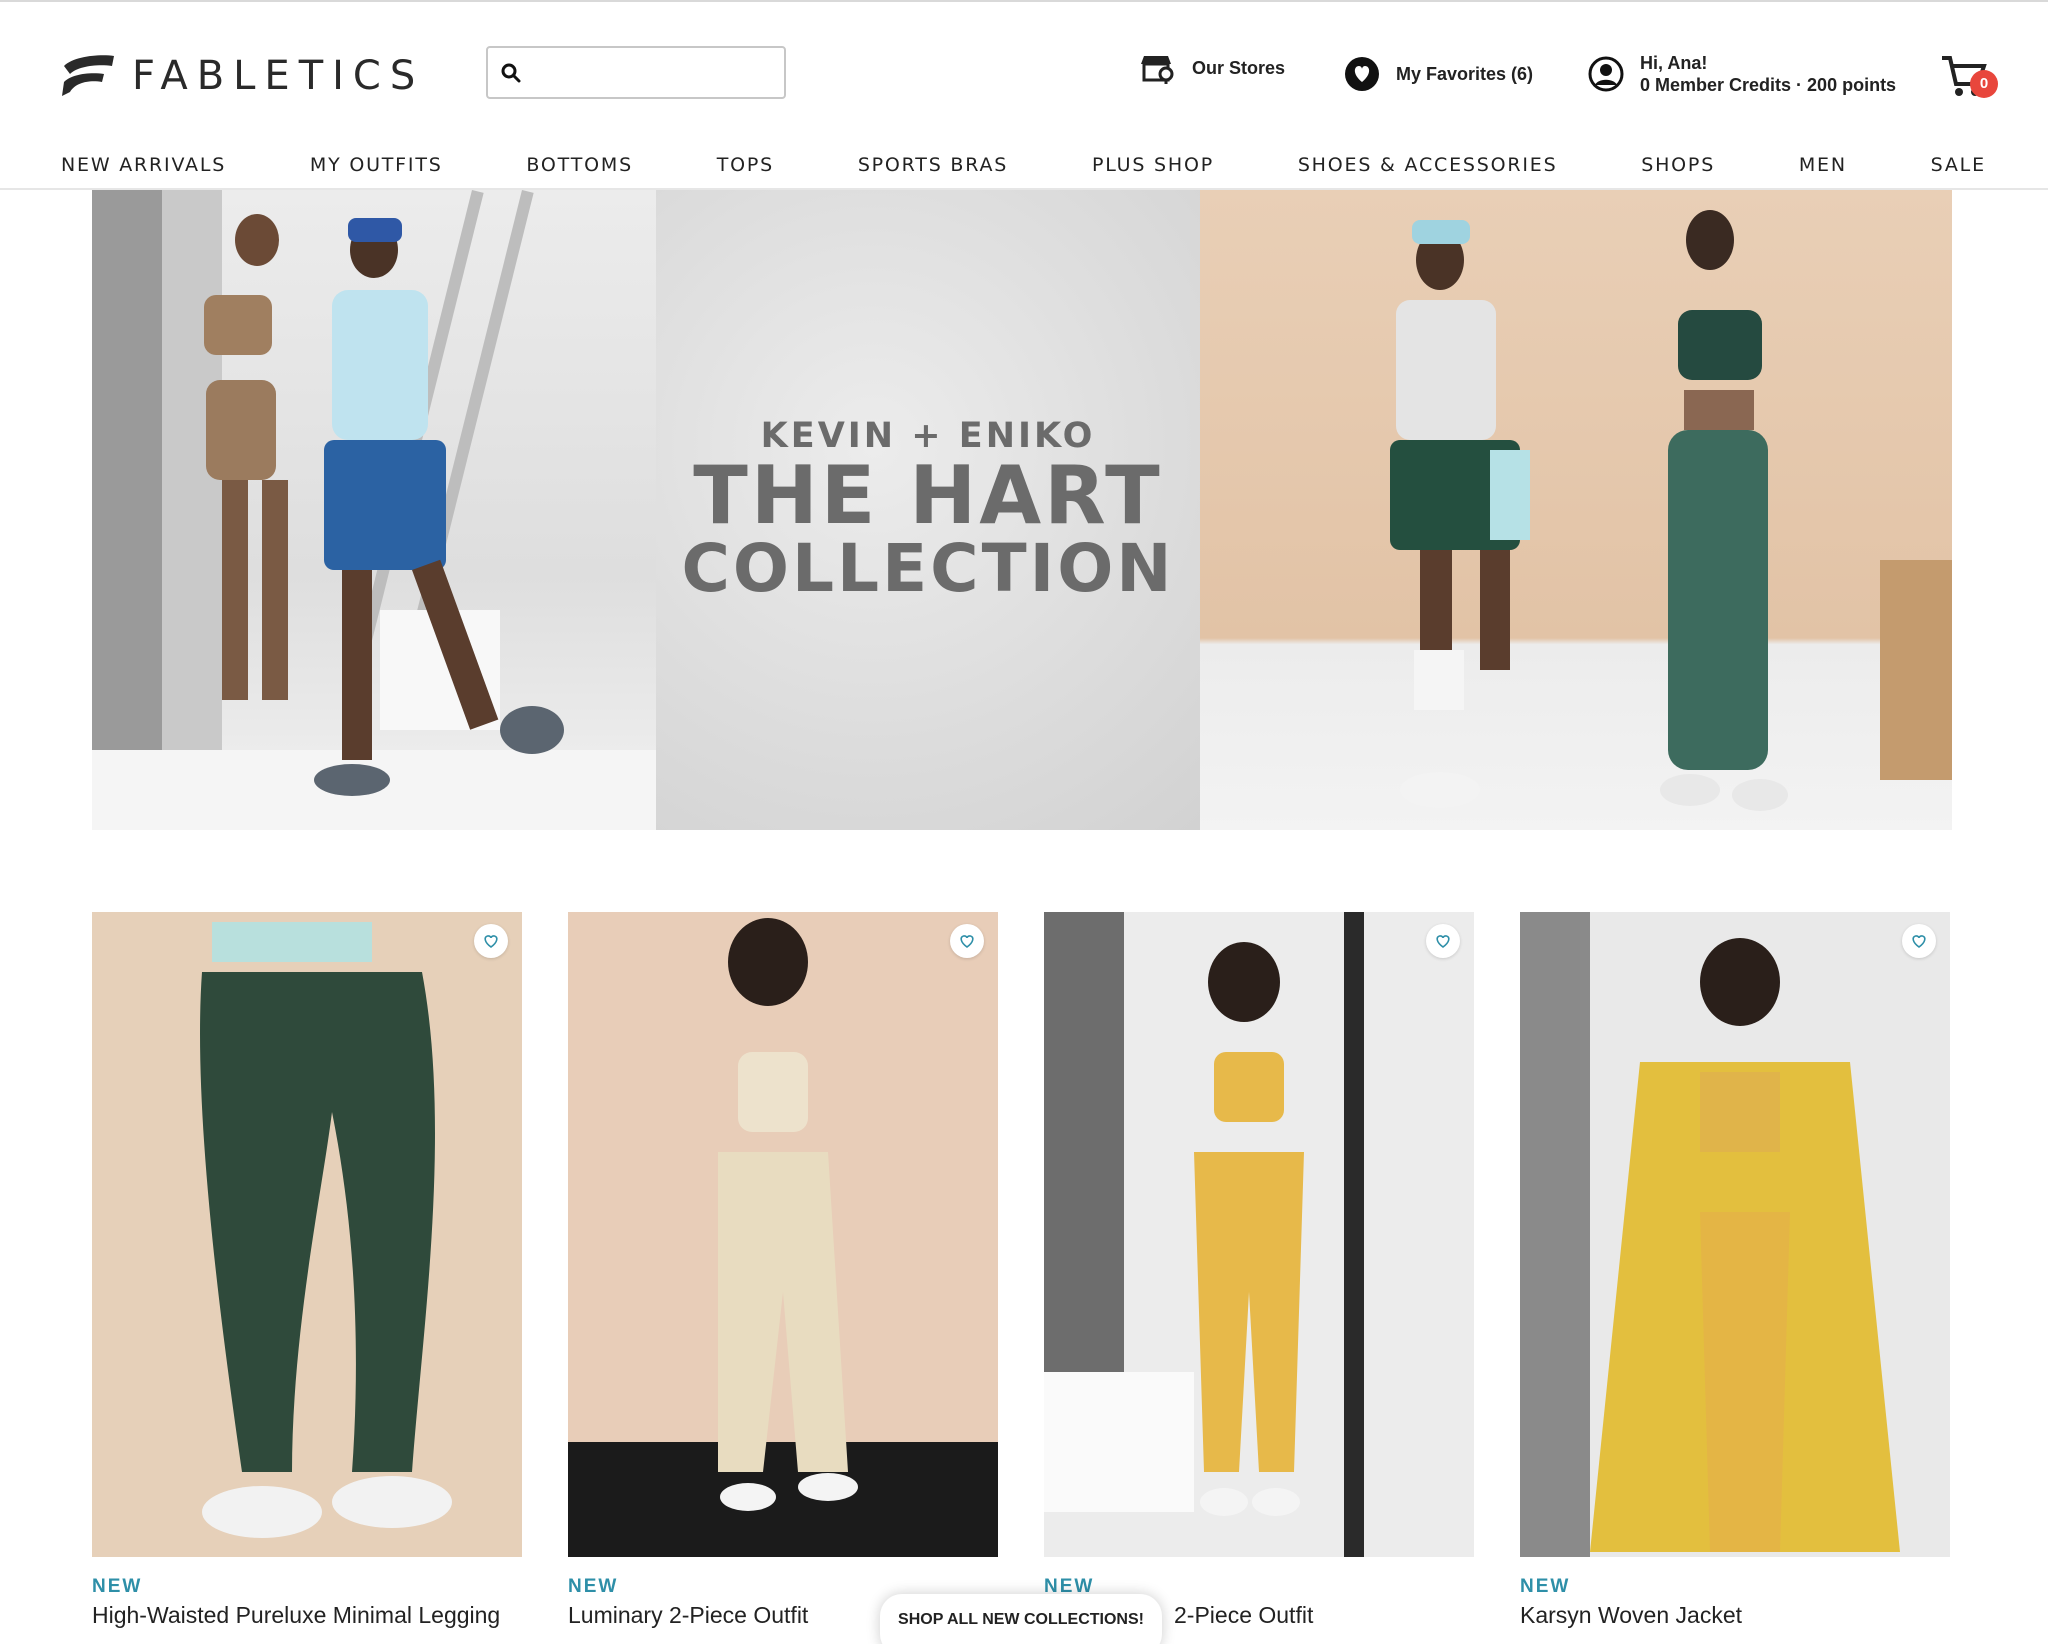  I want to click on account-menu: Hi, Ana! 0 Member Credits · 200 points, so click(1742, 74).